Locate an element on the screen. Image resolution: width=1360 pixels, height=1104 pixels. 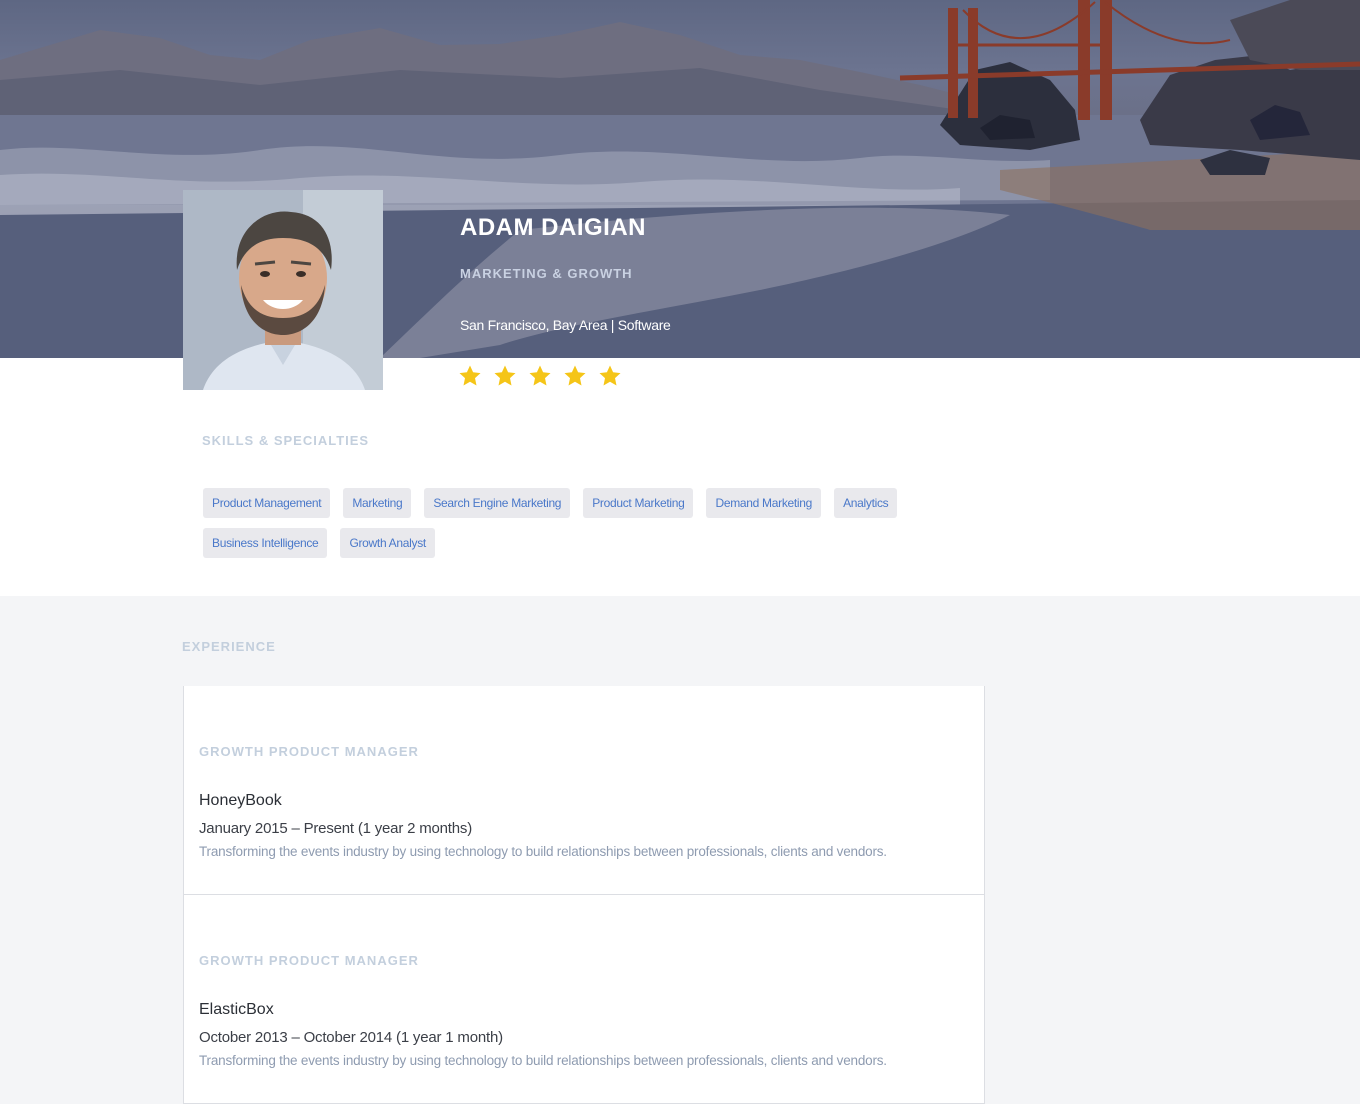
skill-tag: Search Engine Marketing is located at coordinates (497, 503).